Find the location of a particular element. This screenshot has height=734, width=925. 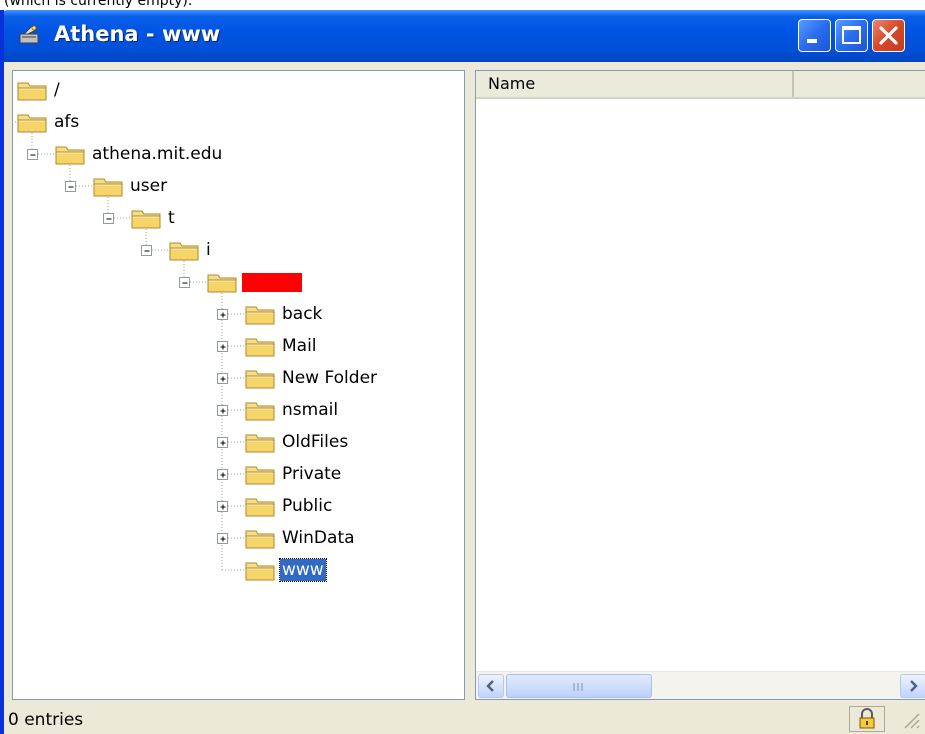

tree-node: New Folder is located at coordinates (312, 378).